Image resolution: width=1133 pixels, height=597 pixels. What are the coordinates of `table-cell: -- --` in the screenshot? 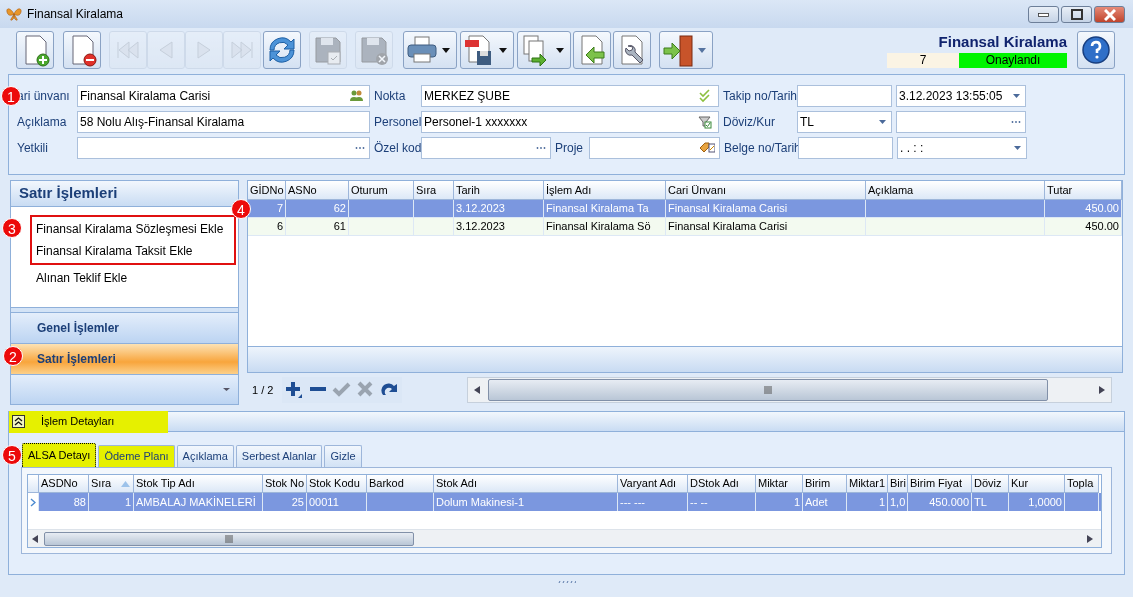 It's located at (722, 502).